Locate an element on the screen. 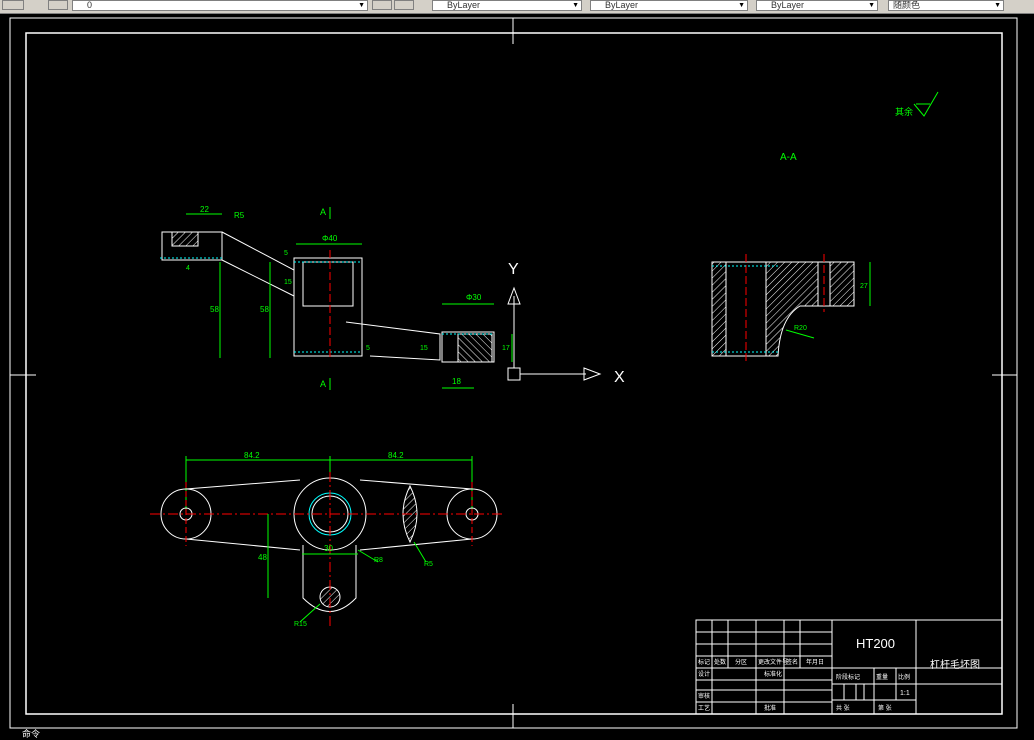 This screenshot has height=740, width=1034. lineweight-dropdown-value: ByLayer is located at coordinates (788, 5).